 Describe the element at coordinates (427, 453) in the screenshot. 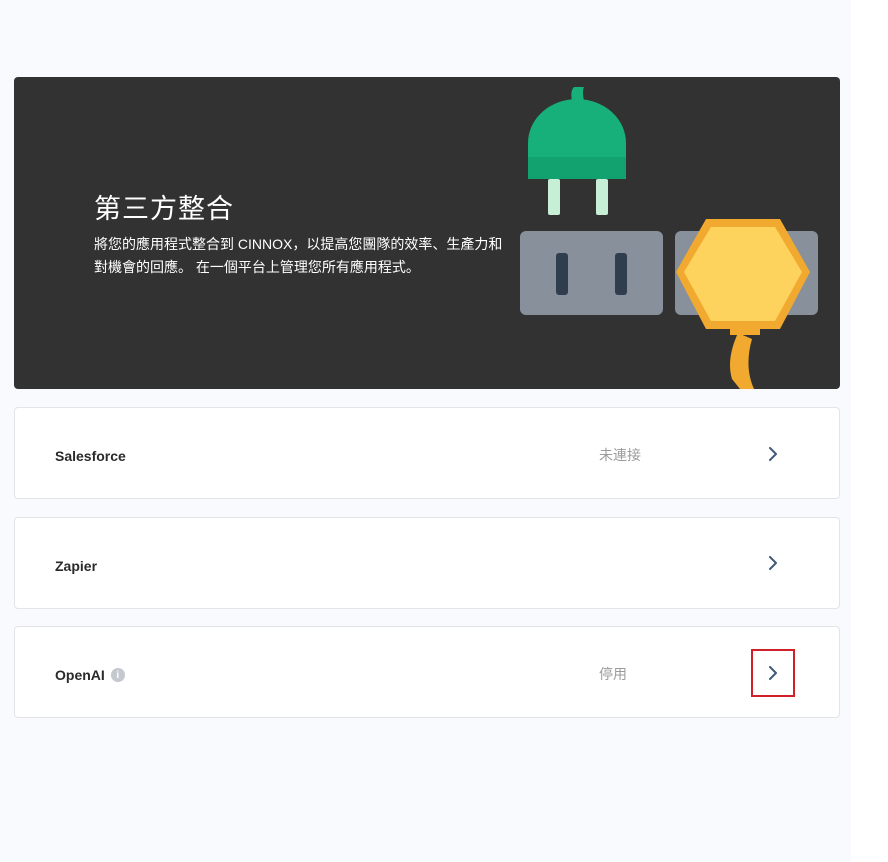

I see `integration-card-salesforce: Salesforce 未連接` at that location.